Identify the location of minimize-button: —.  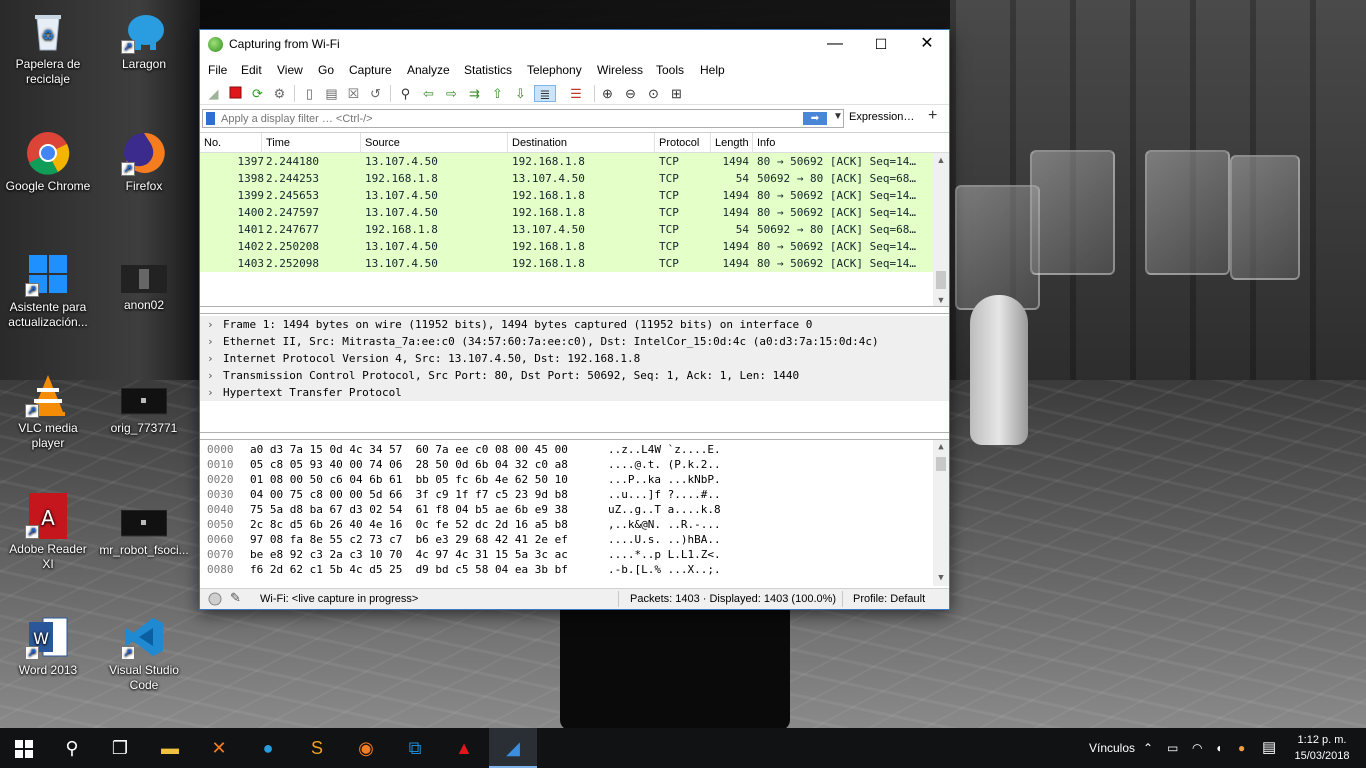
(835, 44).